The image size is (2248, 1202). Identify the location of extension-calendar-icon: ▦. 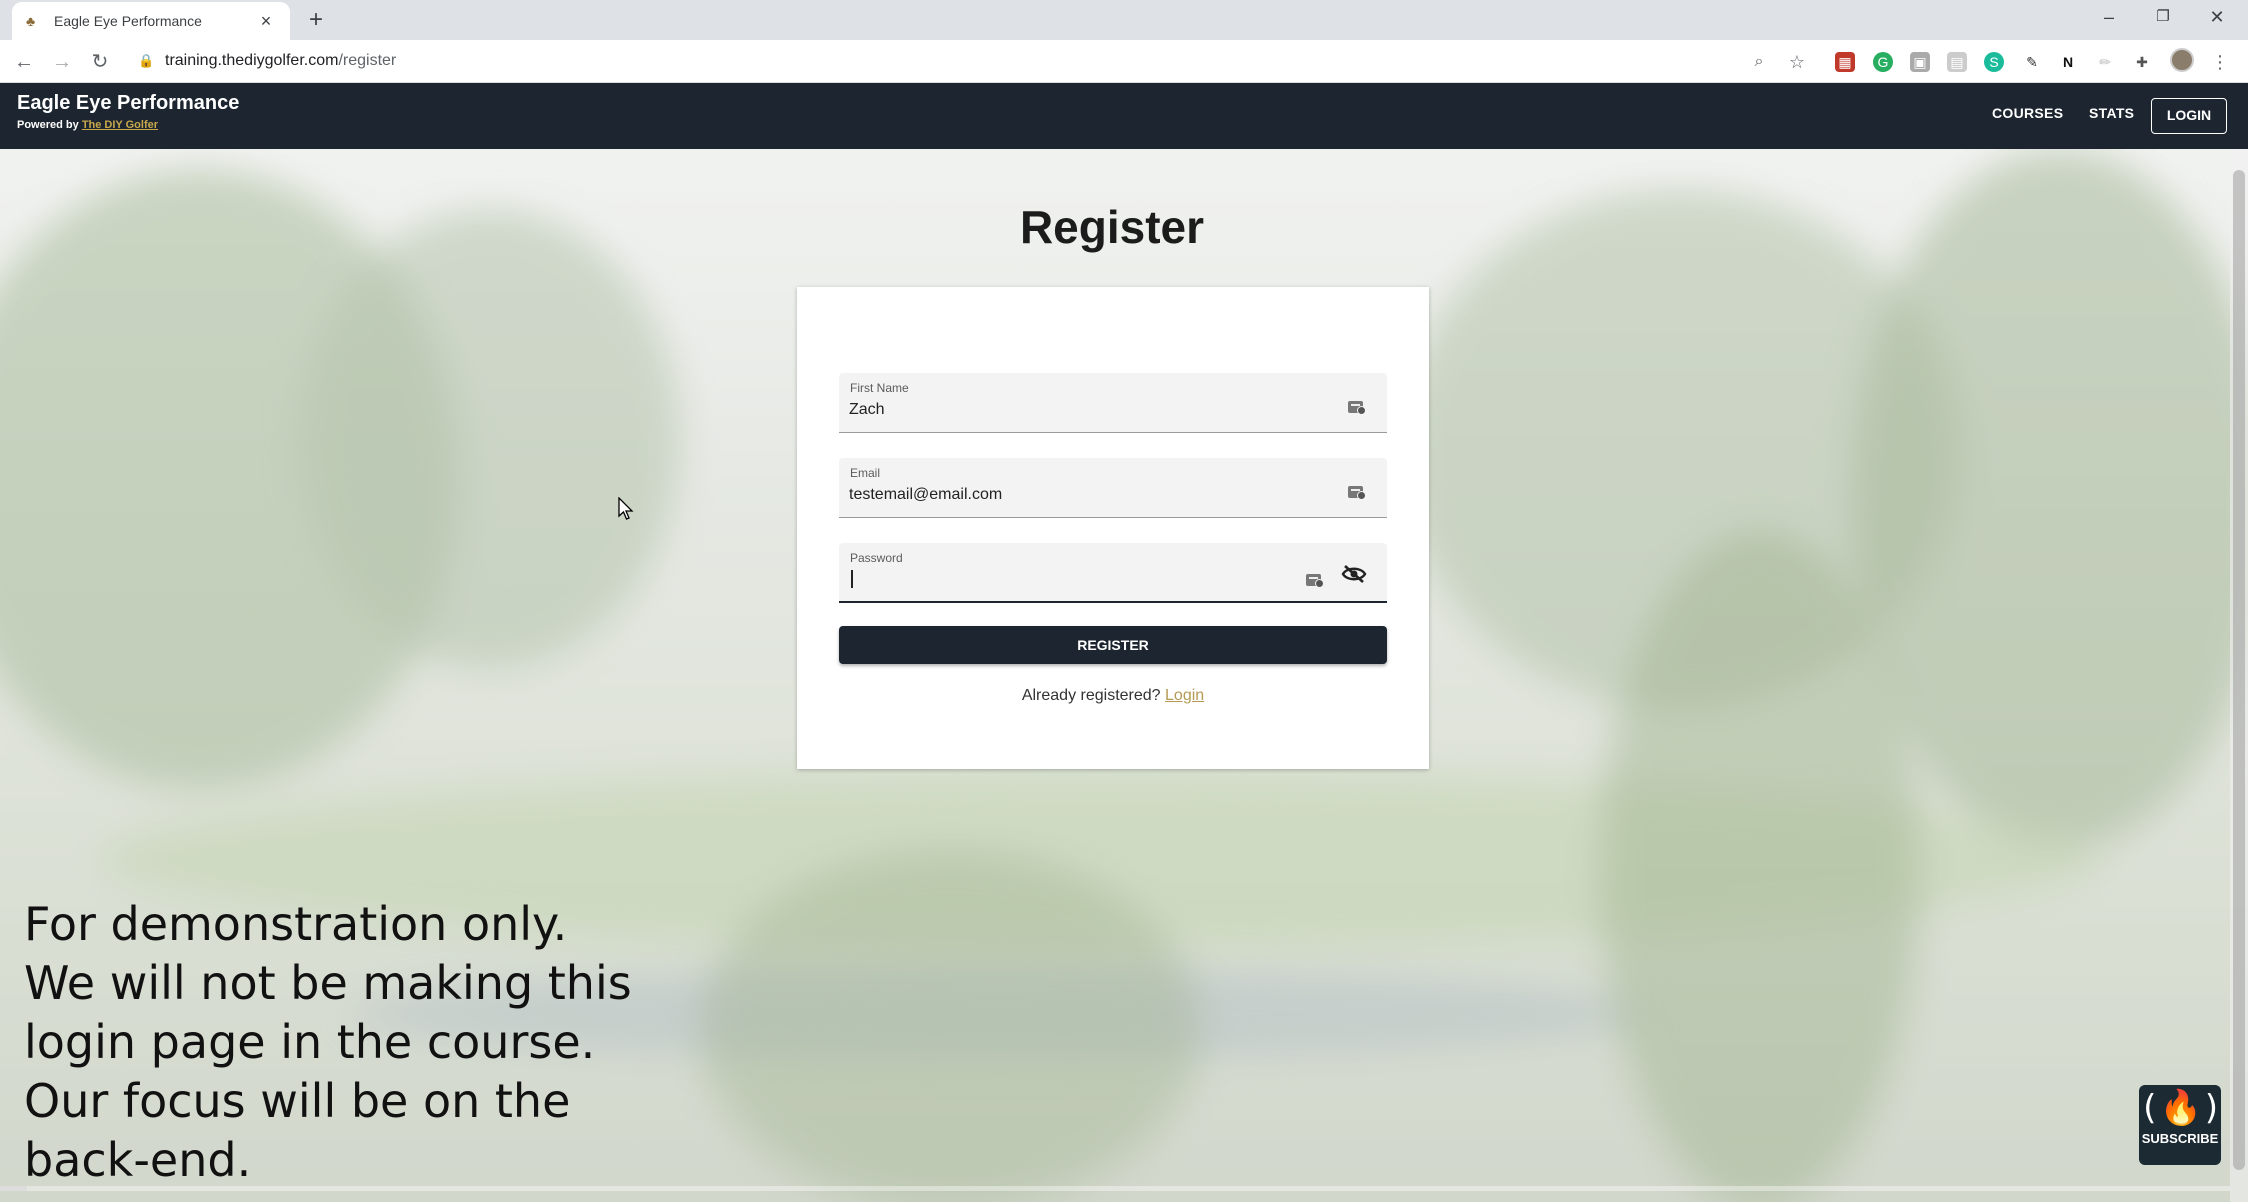
(1845, 62).